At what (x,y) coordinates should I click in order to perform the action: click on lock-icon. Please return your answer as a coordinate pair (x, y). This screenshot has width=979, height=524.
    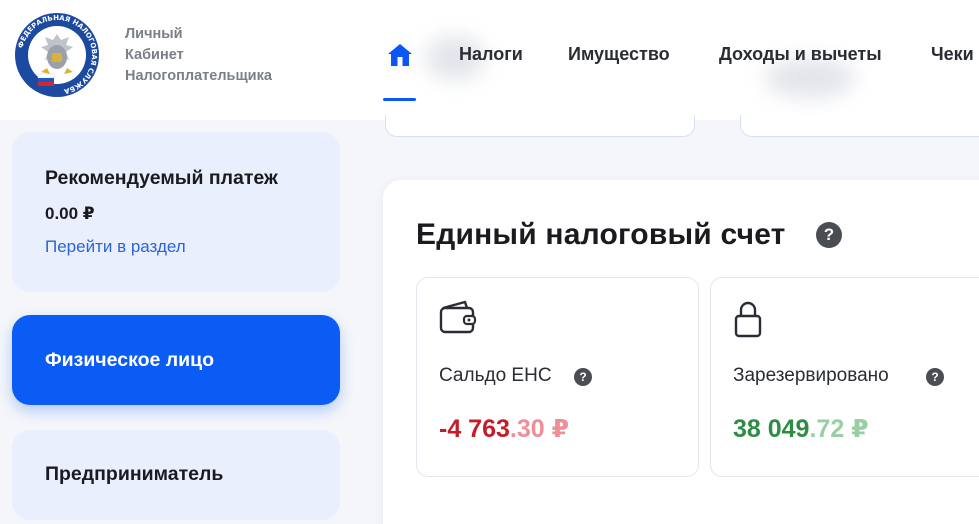
    Looking at the image, I should click on (748, 319).